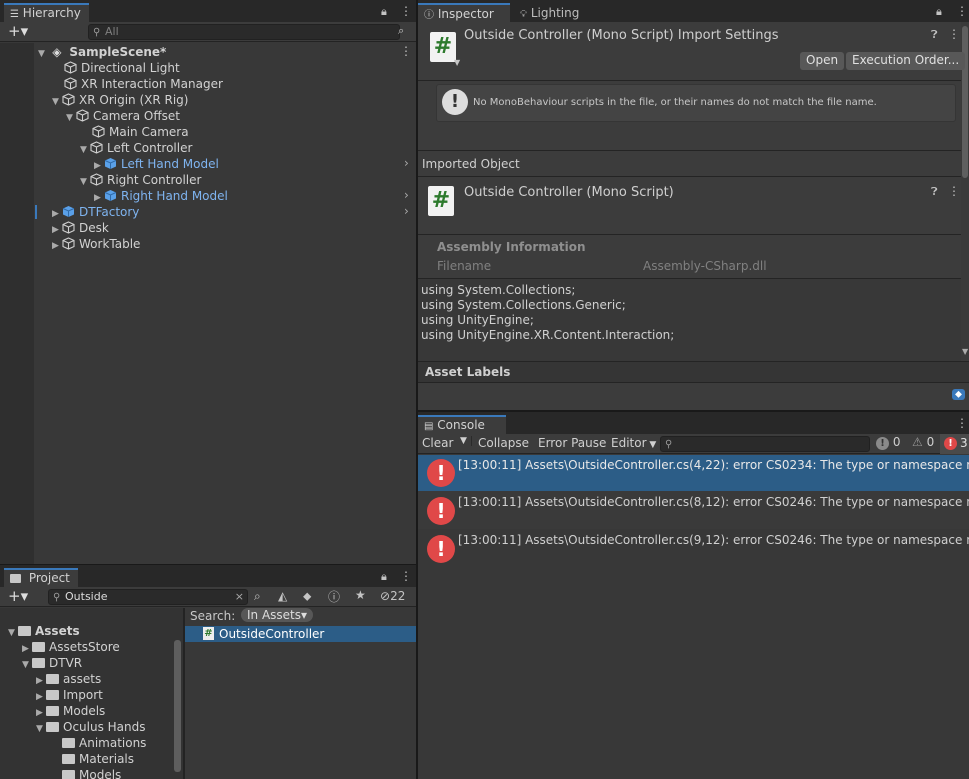 This screenshot has width=969, height=779. What do you see at coordinates (503, 443) in the screenshot?
I see `collapse-button: Collapse` at bounding box center [503, 443].